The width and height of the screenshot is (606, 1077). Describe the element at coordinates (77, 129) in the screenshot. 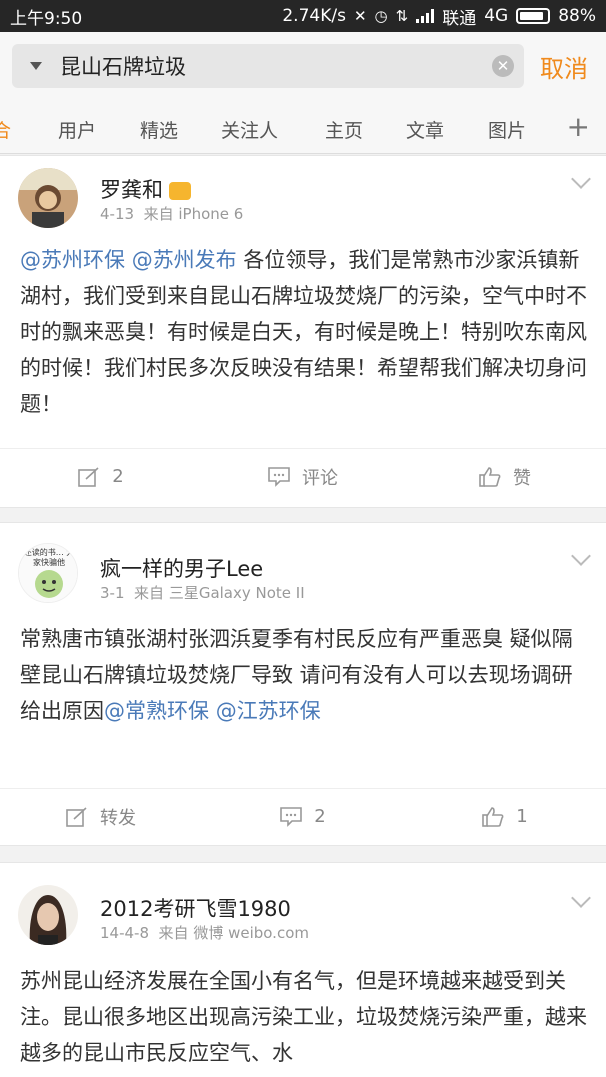

I see `tab-users: 用户` at that location.